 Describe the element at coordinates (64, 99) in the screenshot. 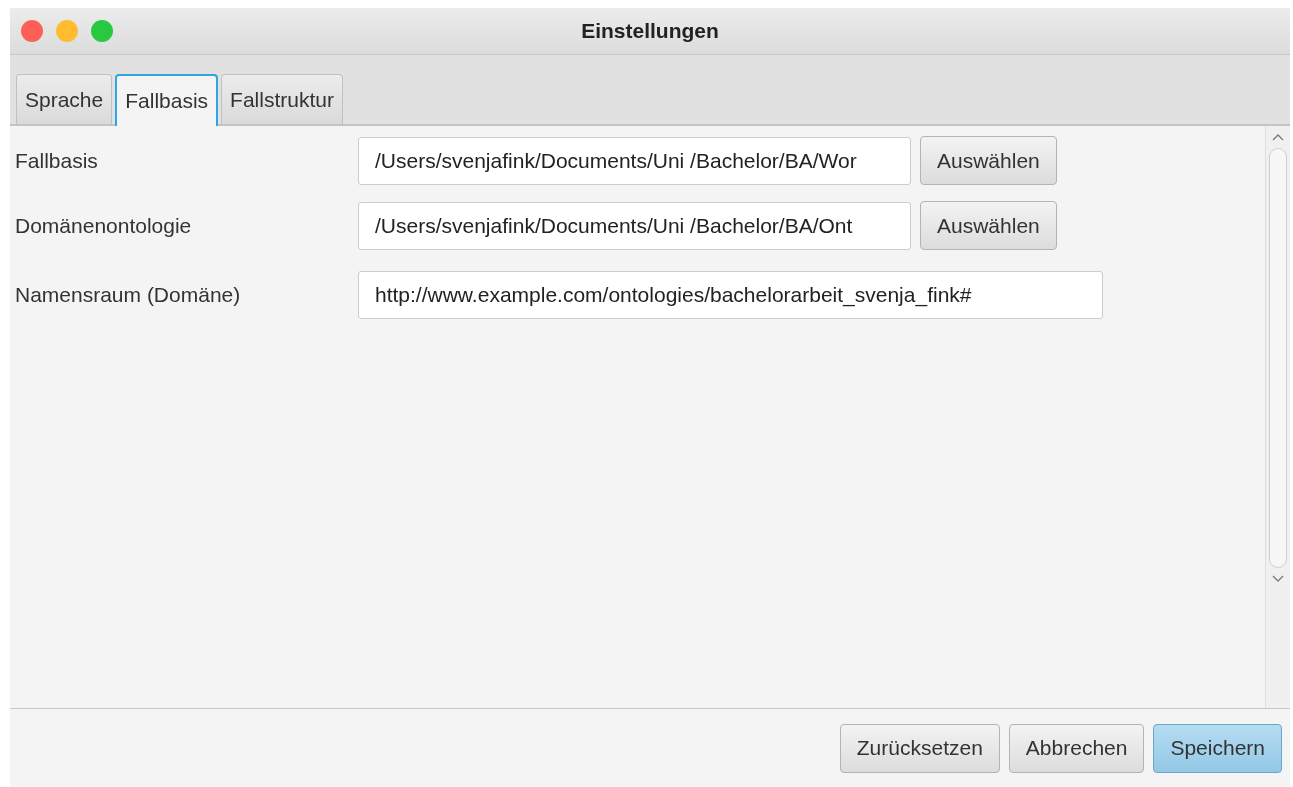

I see `tab: Sprache` at that location.